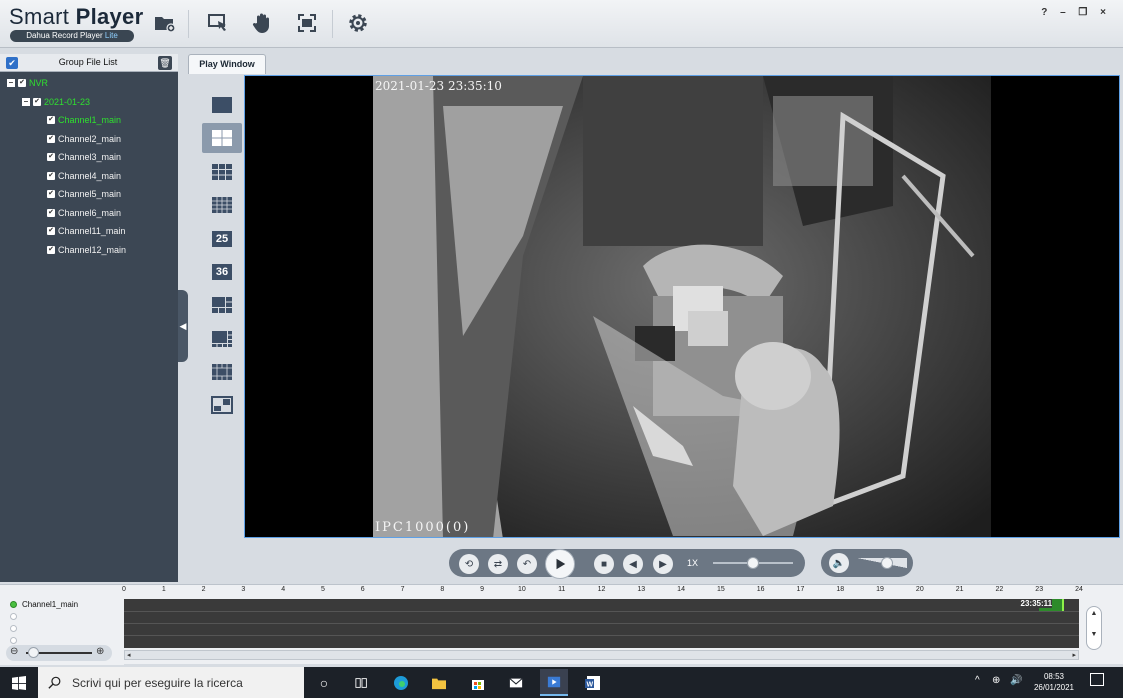  I want to click on layout-8-button, so click(222, 339).